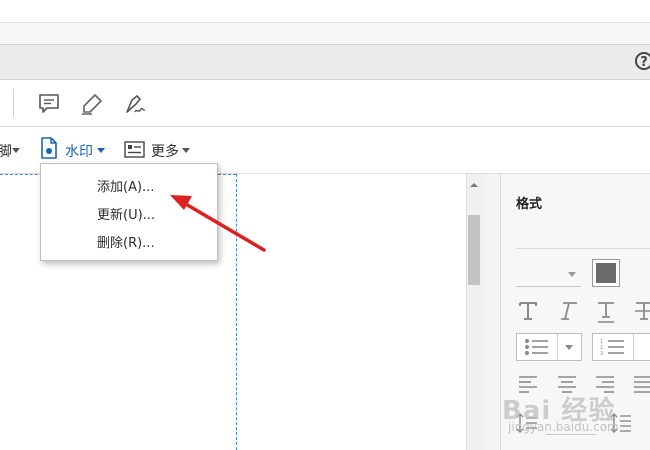 The image size is (650, 450). Describe the element at coordinates (101, 150) in the screenshot. I see `watermark-caret-icon` at that location.